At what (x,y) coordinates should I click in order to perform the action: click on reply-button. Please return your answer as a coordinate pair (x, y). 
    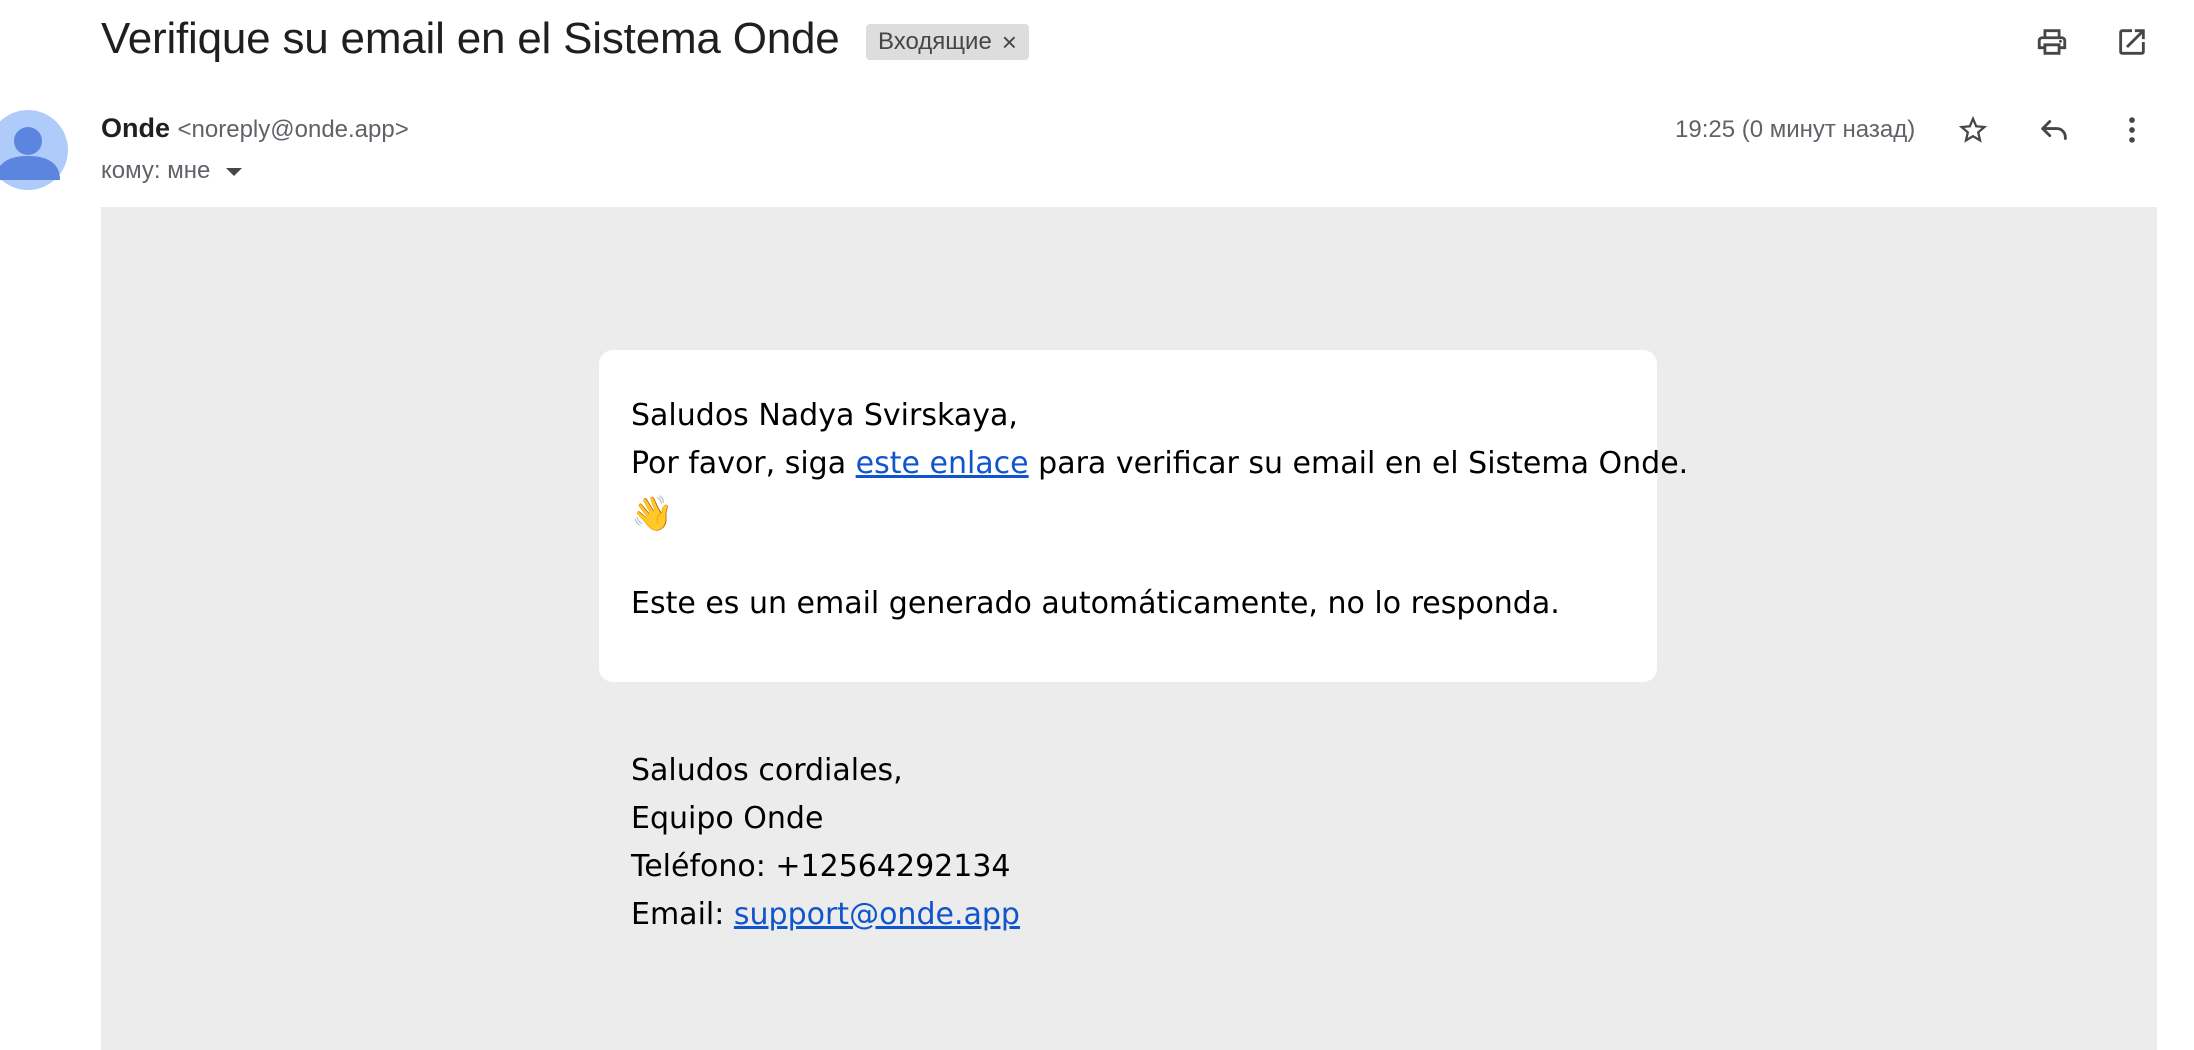
    Looking at the image, I should click on (2054, 130).